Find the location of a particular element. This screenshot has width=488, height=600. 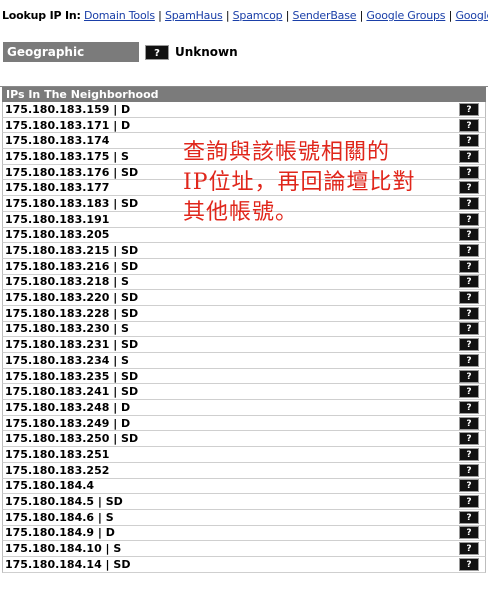

ip-entry: 175.180.183.191 is located at coordinates (57, 219).